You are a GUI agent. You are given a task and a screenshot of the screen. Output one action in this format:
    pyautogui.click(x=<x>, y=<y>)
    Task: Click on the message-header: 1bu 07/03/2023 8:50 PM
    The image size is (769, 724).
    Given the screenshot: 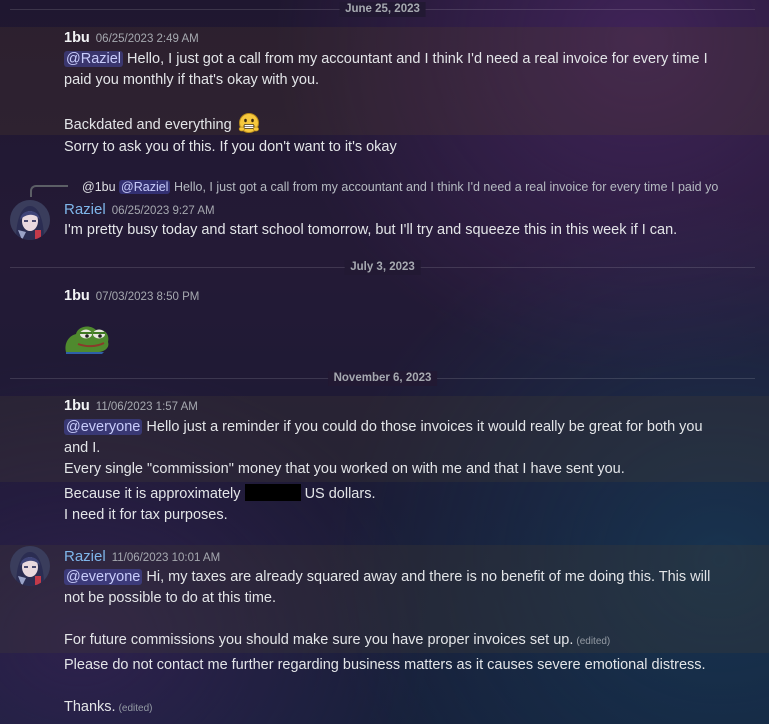 What is the action you would take?
    pyautogui.click(x=131, y=296)
    